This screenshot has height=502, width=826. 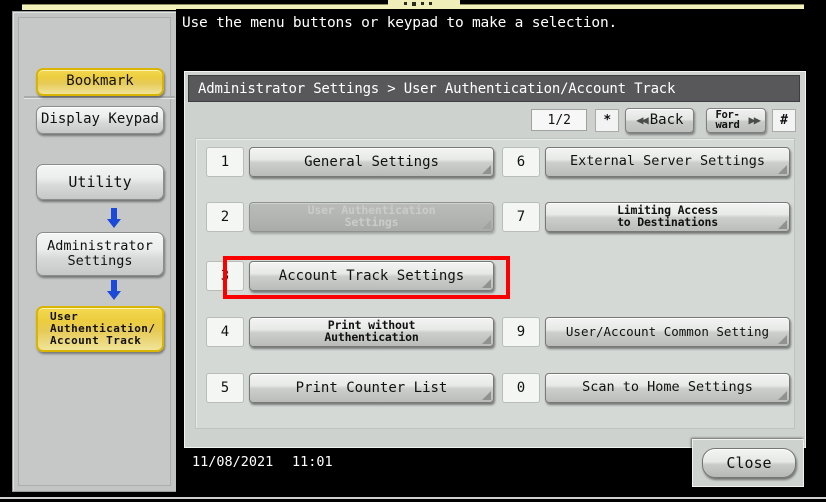 What do you see at coordinates (5, 251) in the screenshot?
I see `bezel-left` at bounding box center [5, 251].